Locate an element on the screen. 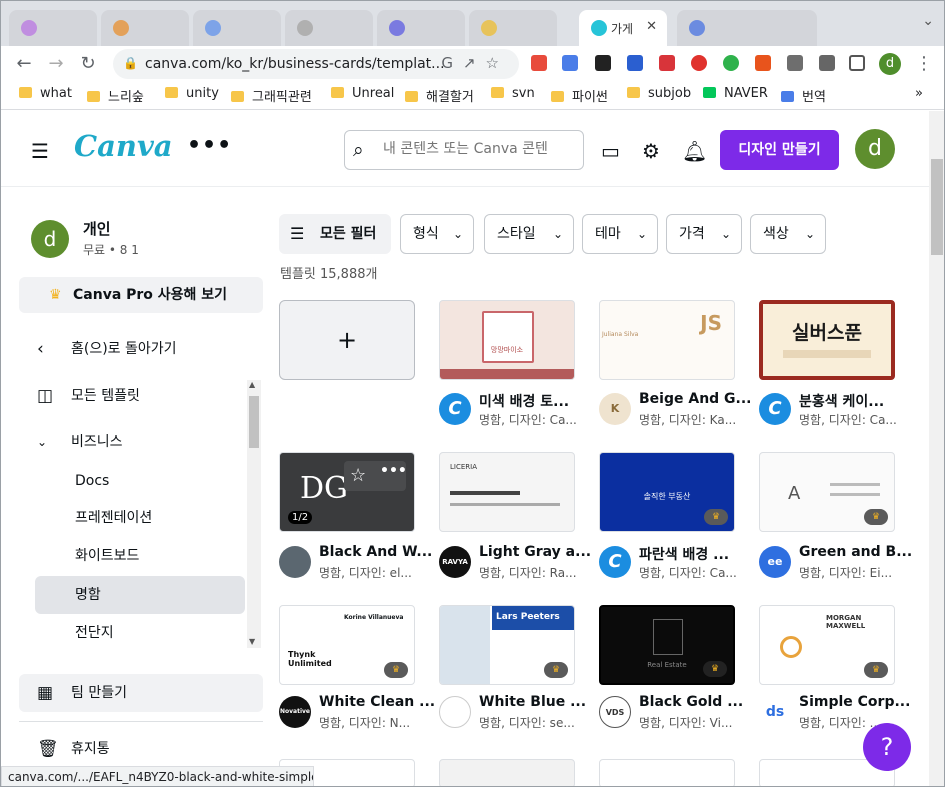  bookmark-item: 해결할거 is located at coordinates (439, 95).